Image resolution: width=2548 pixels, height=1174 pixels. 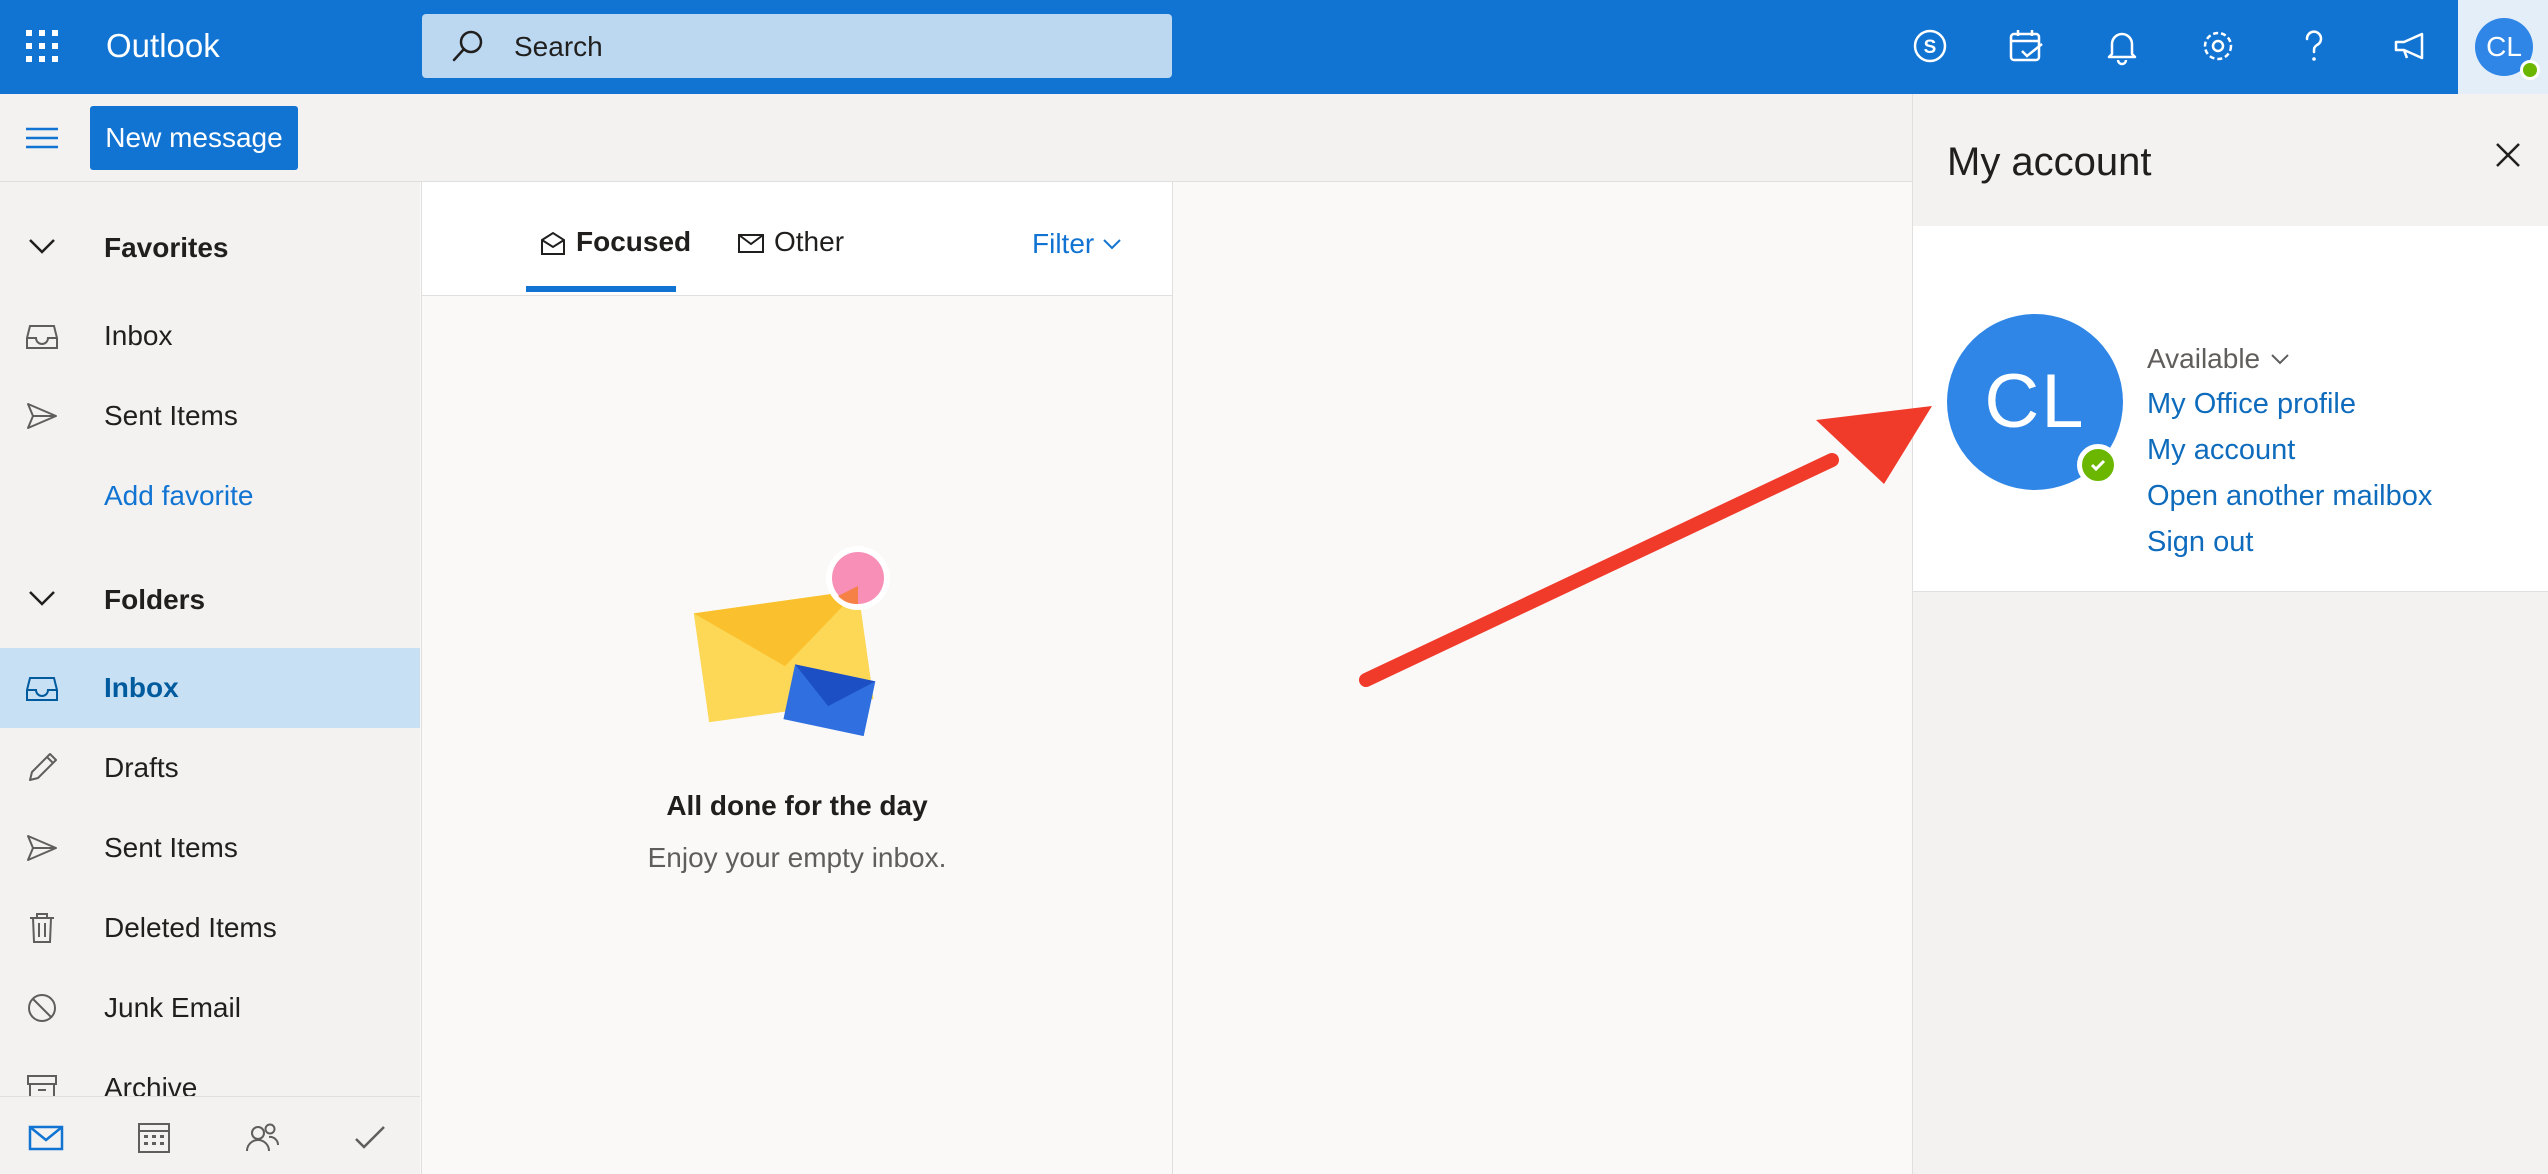 What do you see at coordinates (803, 652) in the screenshot?
I see `empty-inbox-illustration` at bounding box center [803, 652].